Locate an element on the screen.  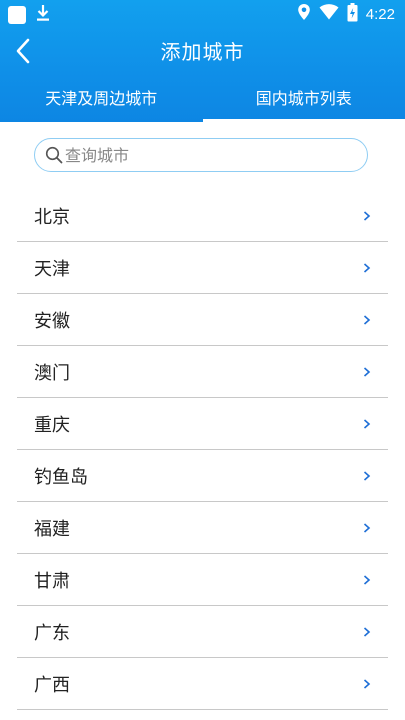
list-item: 甘肃 is located at coordinates (202, 580).